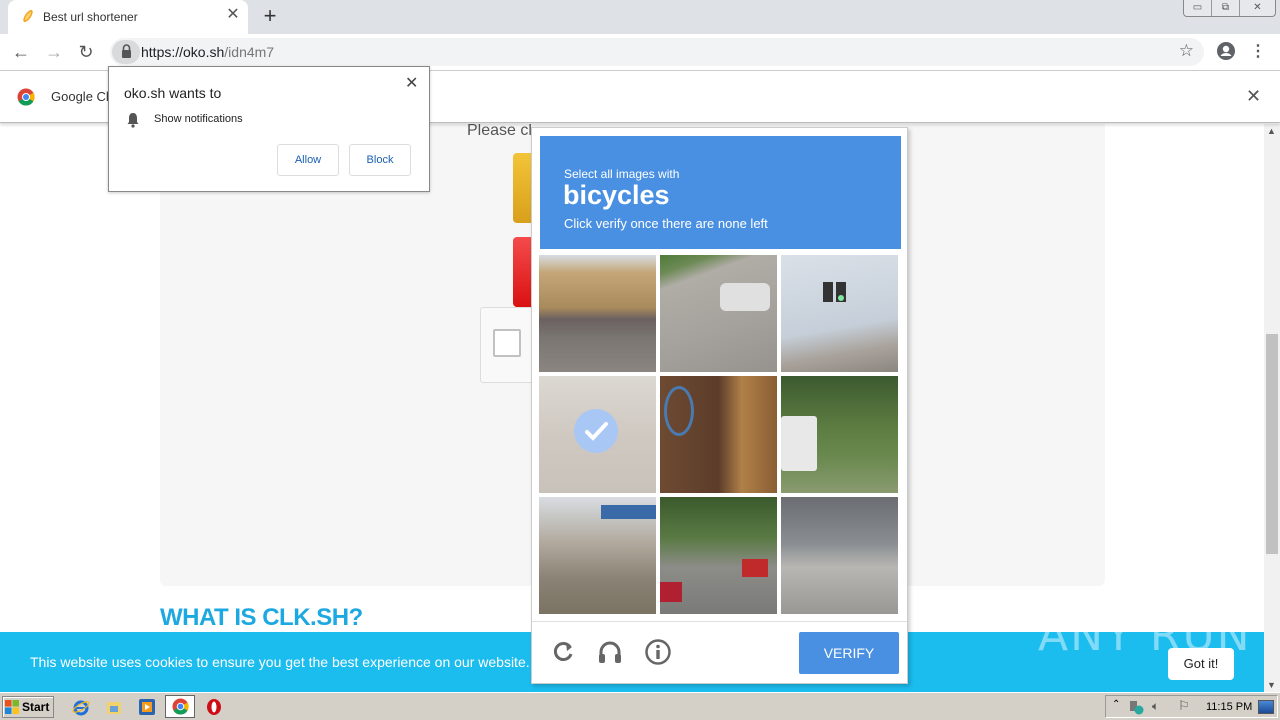  What do you see at coordinates (411, 83) in the screenshot?
I see `popup-close-icon: ✕` at bounding box center [411, 83].